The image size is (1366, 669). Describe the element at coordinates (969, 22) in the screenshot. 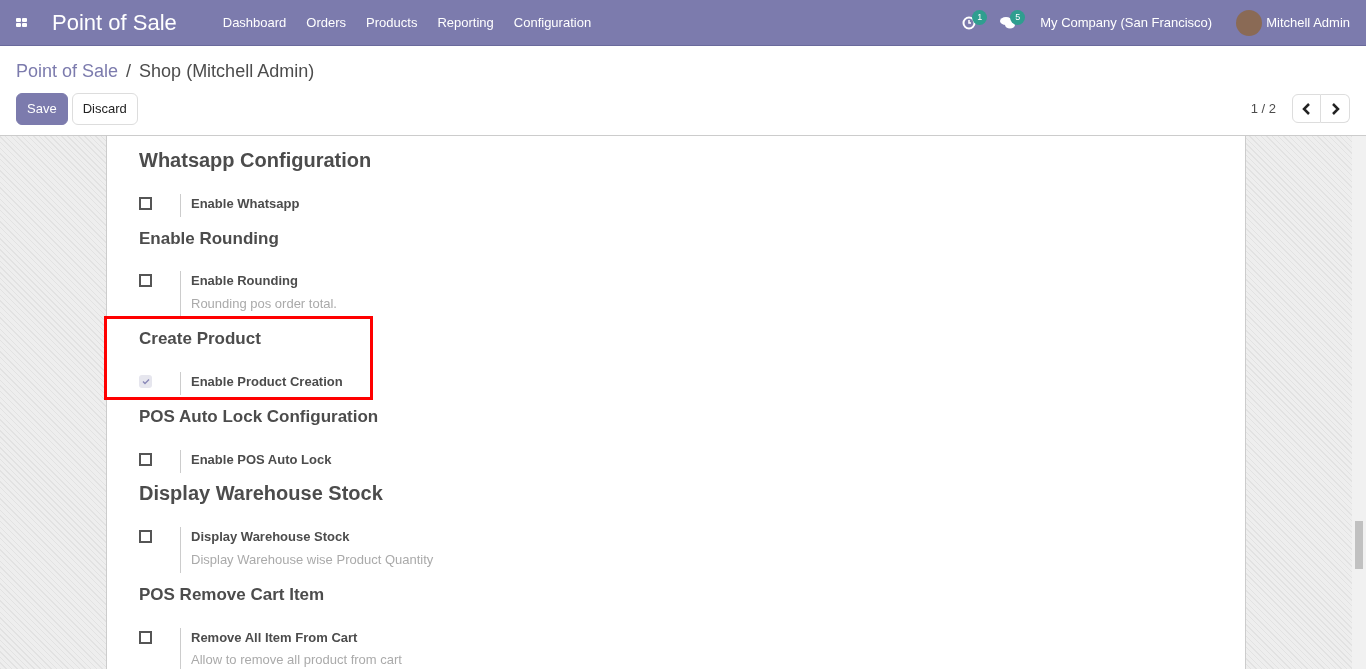

I see `clock-icon` at that location.